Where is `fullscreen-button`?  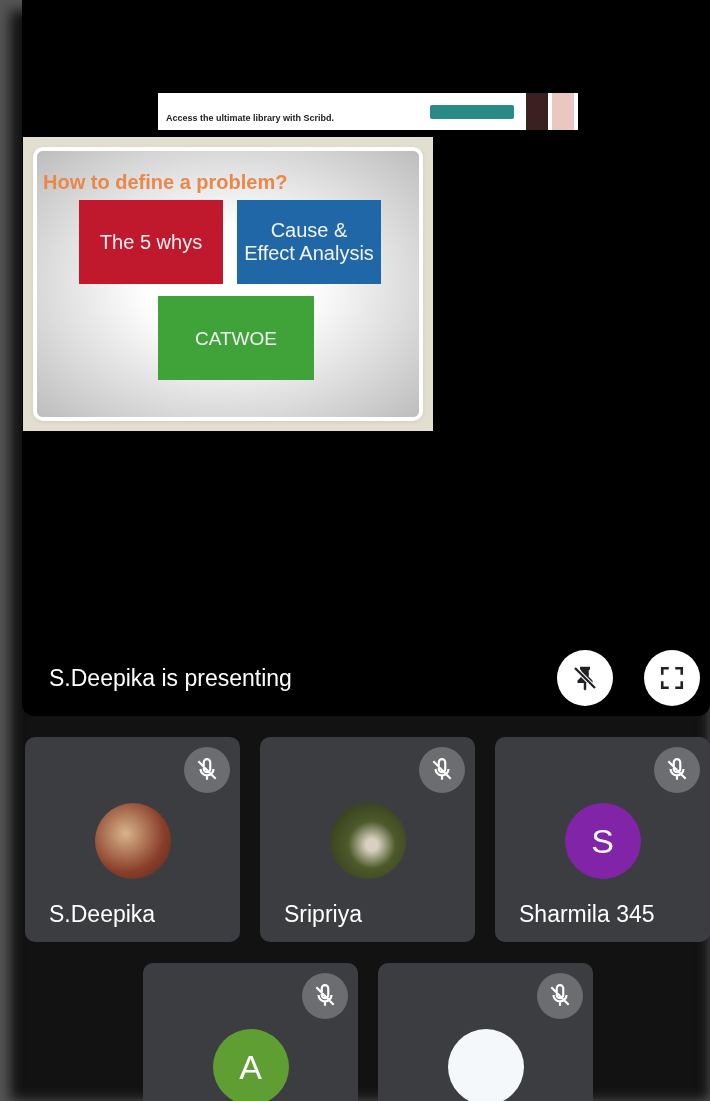 fullscreen-button is located at coordinates (672, 678).